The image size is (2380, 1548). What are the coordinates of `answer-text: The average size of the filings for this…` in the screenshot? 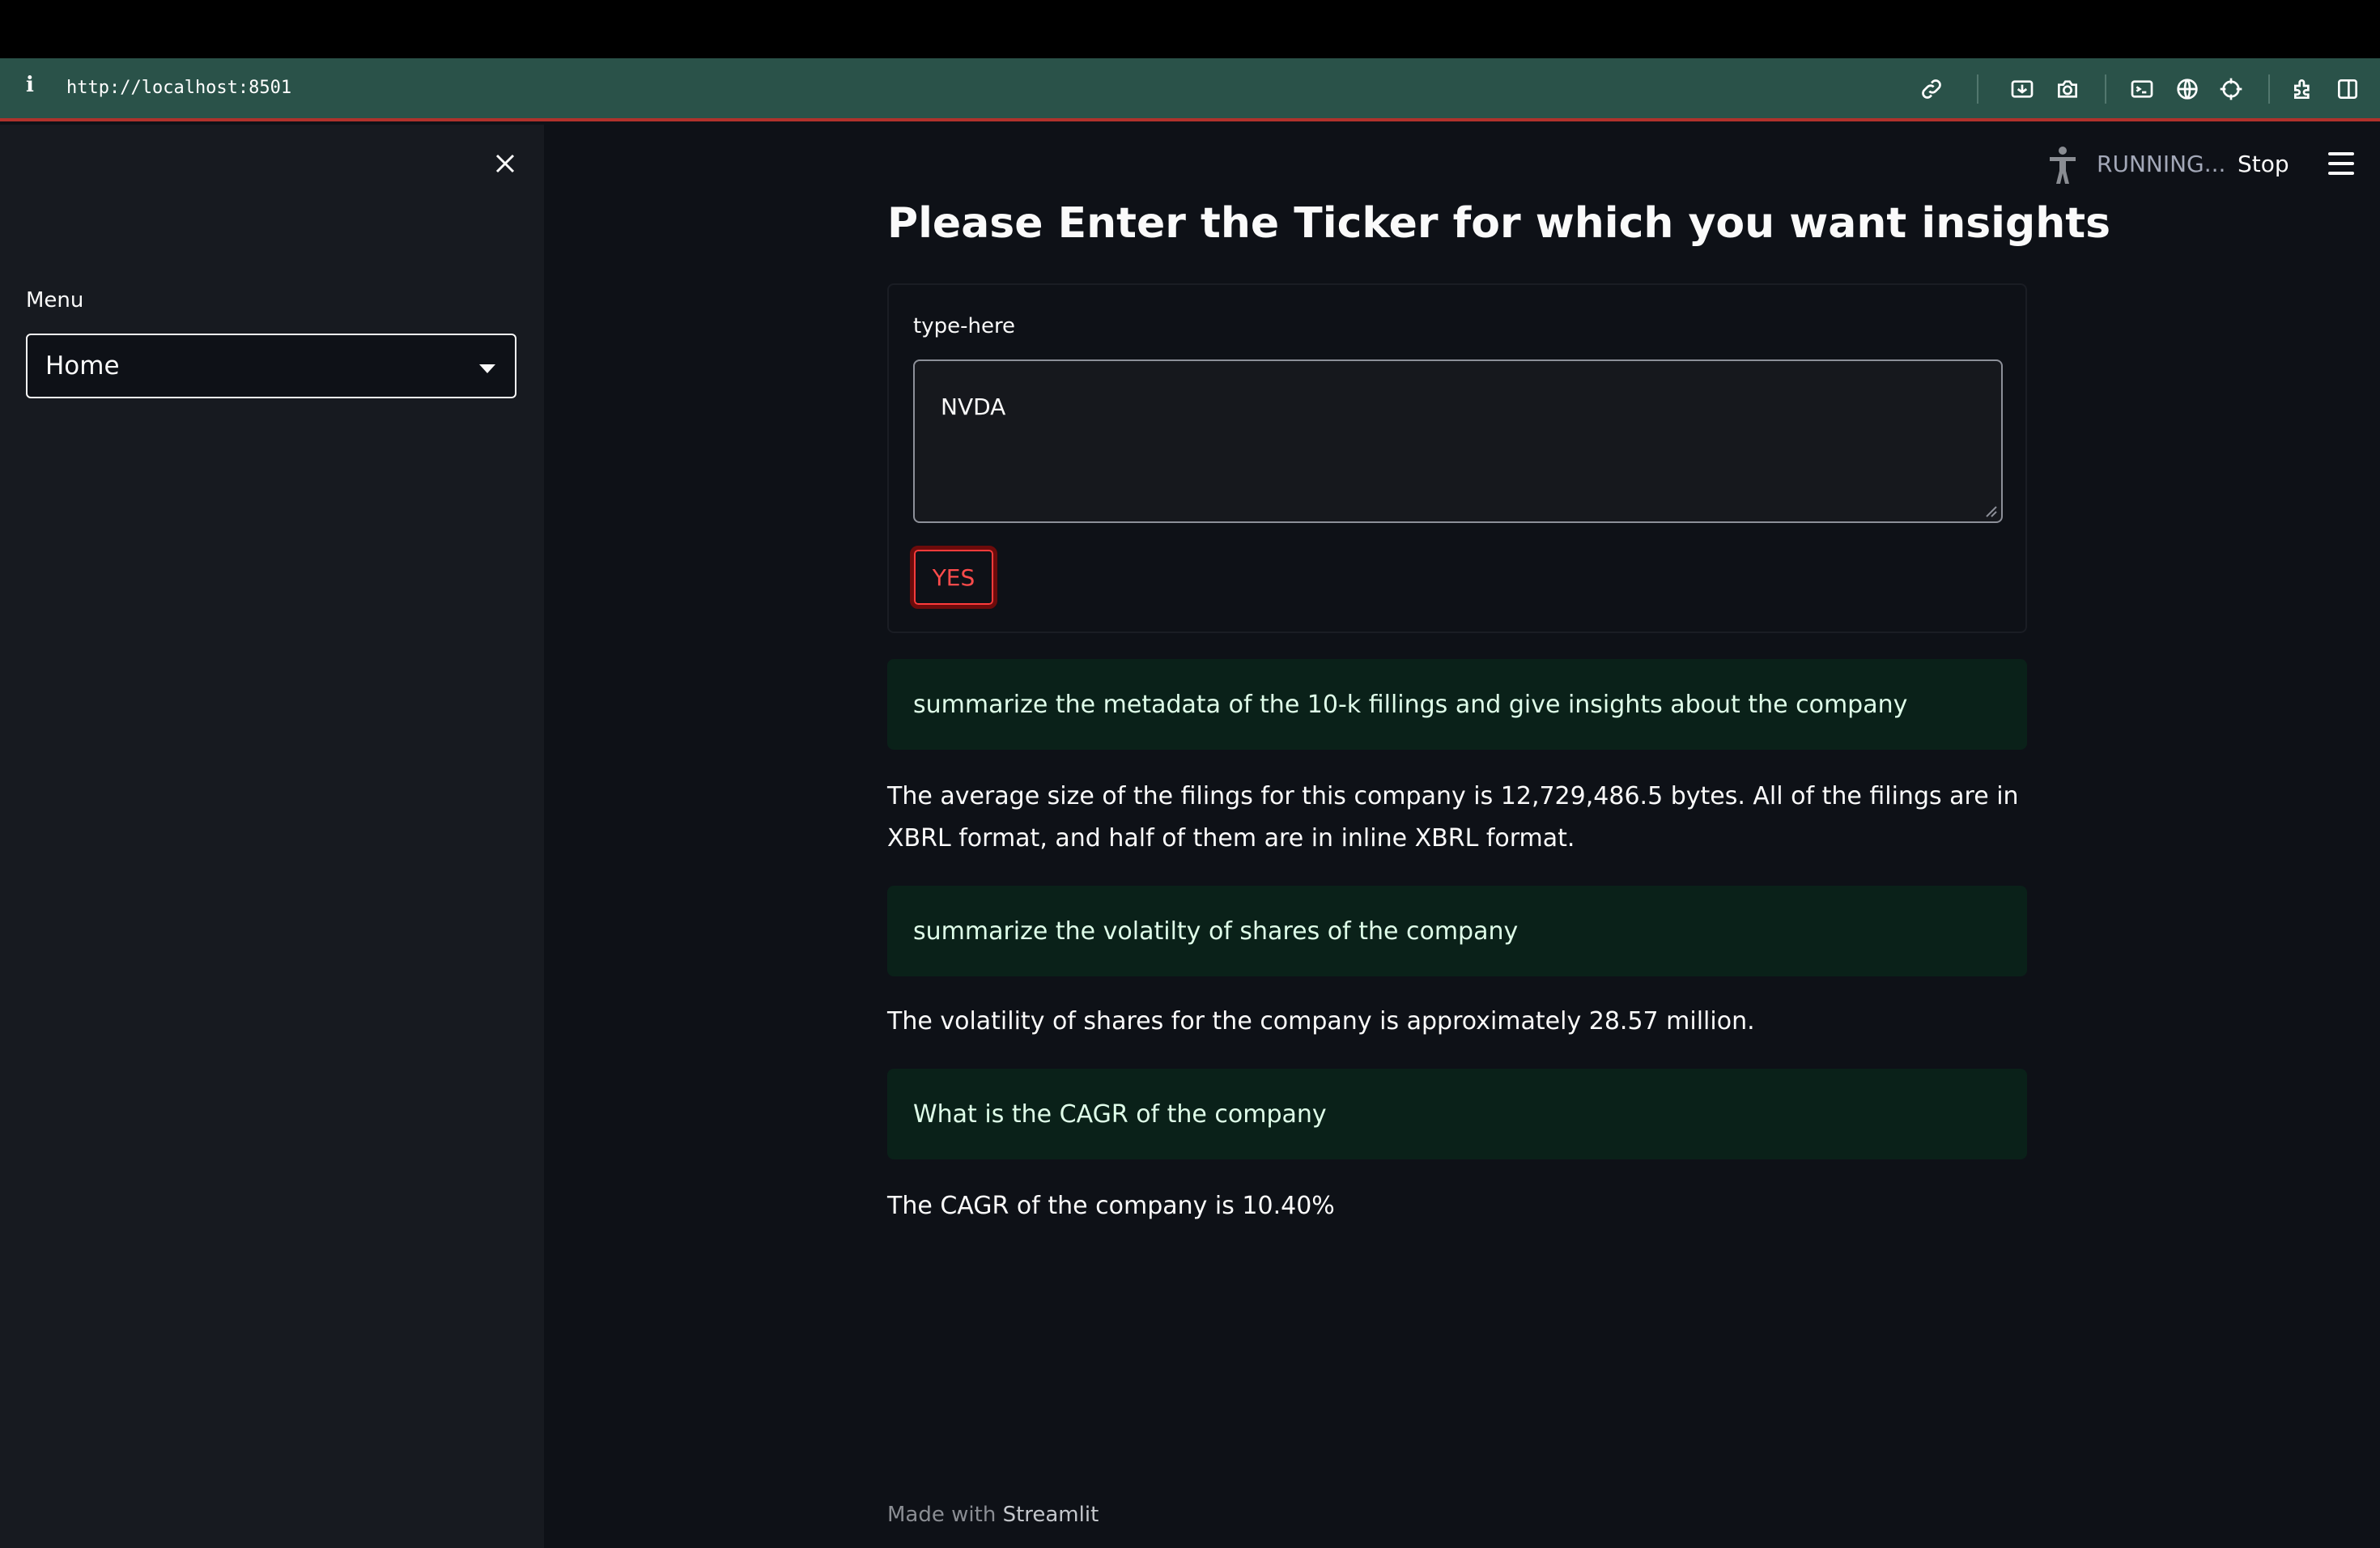 It's located at (1453, 818).